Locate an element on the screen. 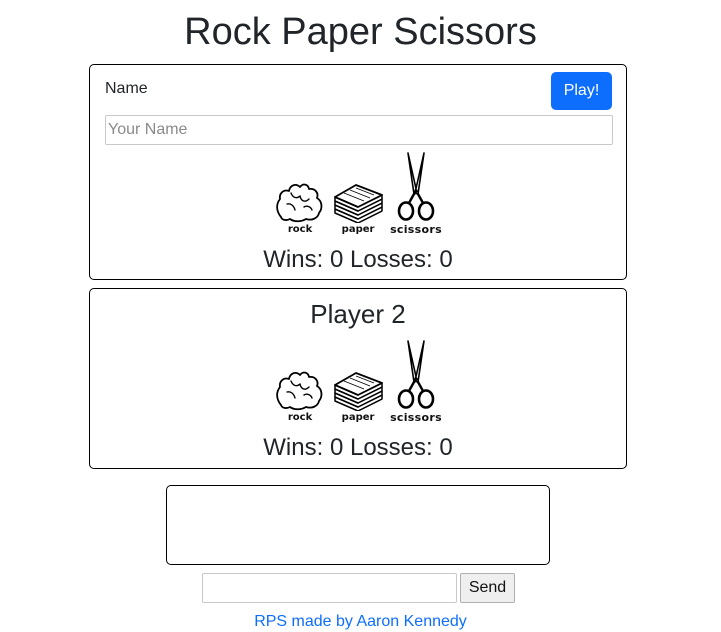  player1-rock-choice: rock is located at coordinates (300, 206).